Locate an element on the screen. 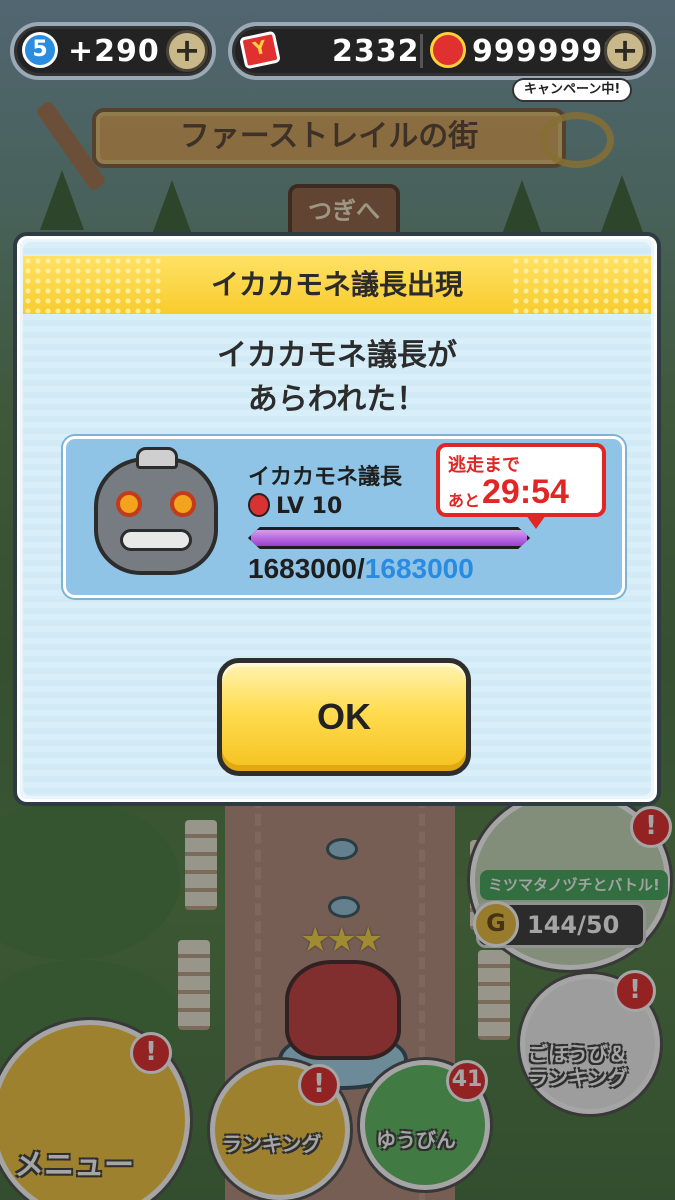  currency-pill: Y 2332 9999999 + is located at coordinates (442, 51).